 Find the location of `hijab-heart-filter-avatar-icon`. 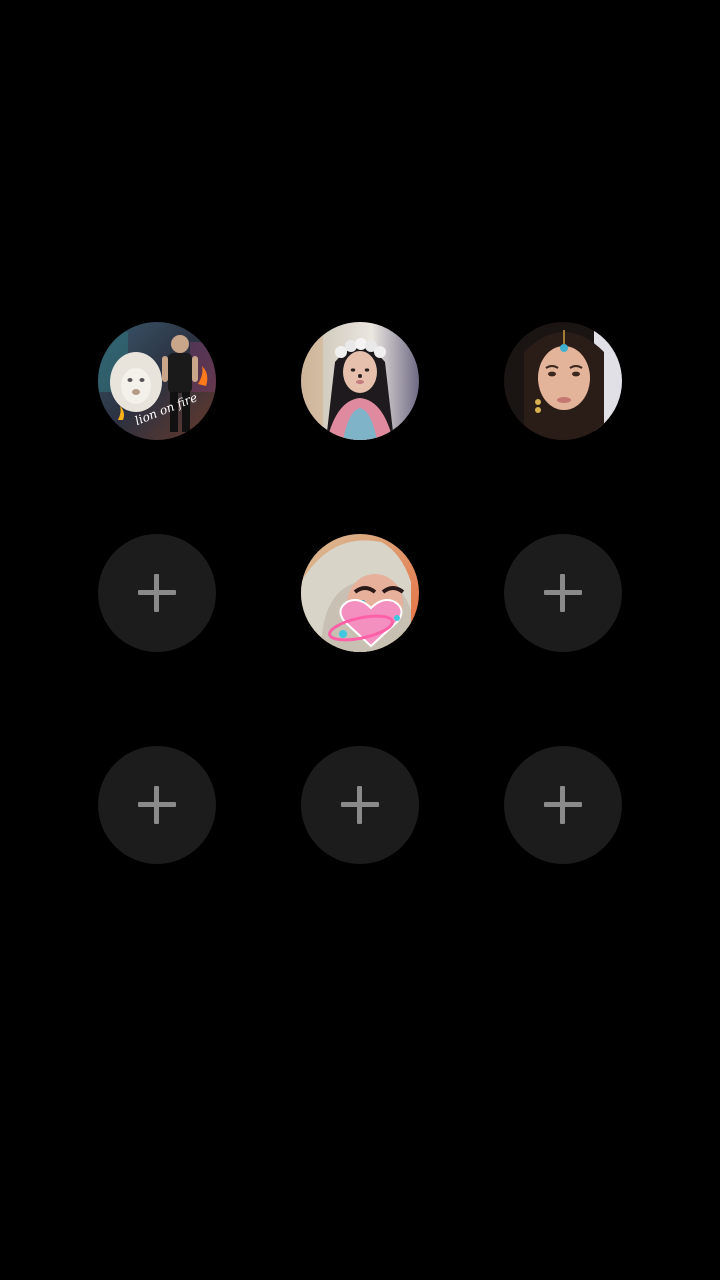

hijab-heart-filter-avatar-icon is located at coordinates (360, 593).